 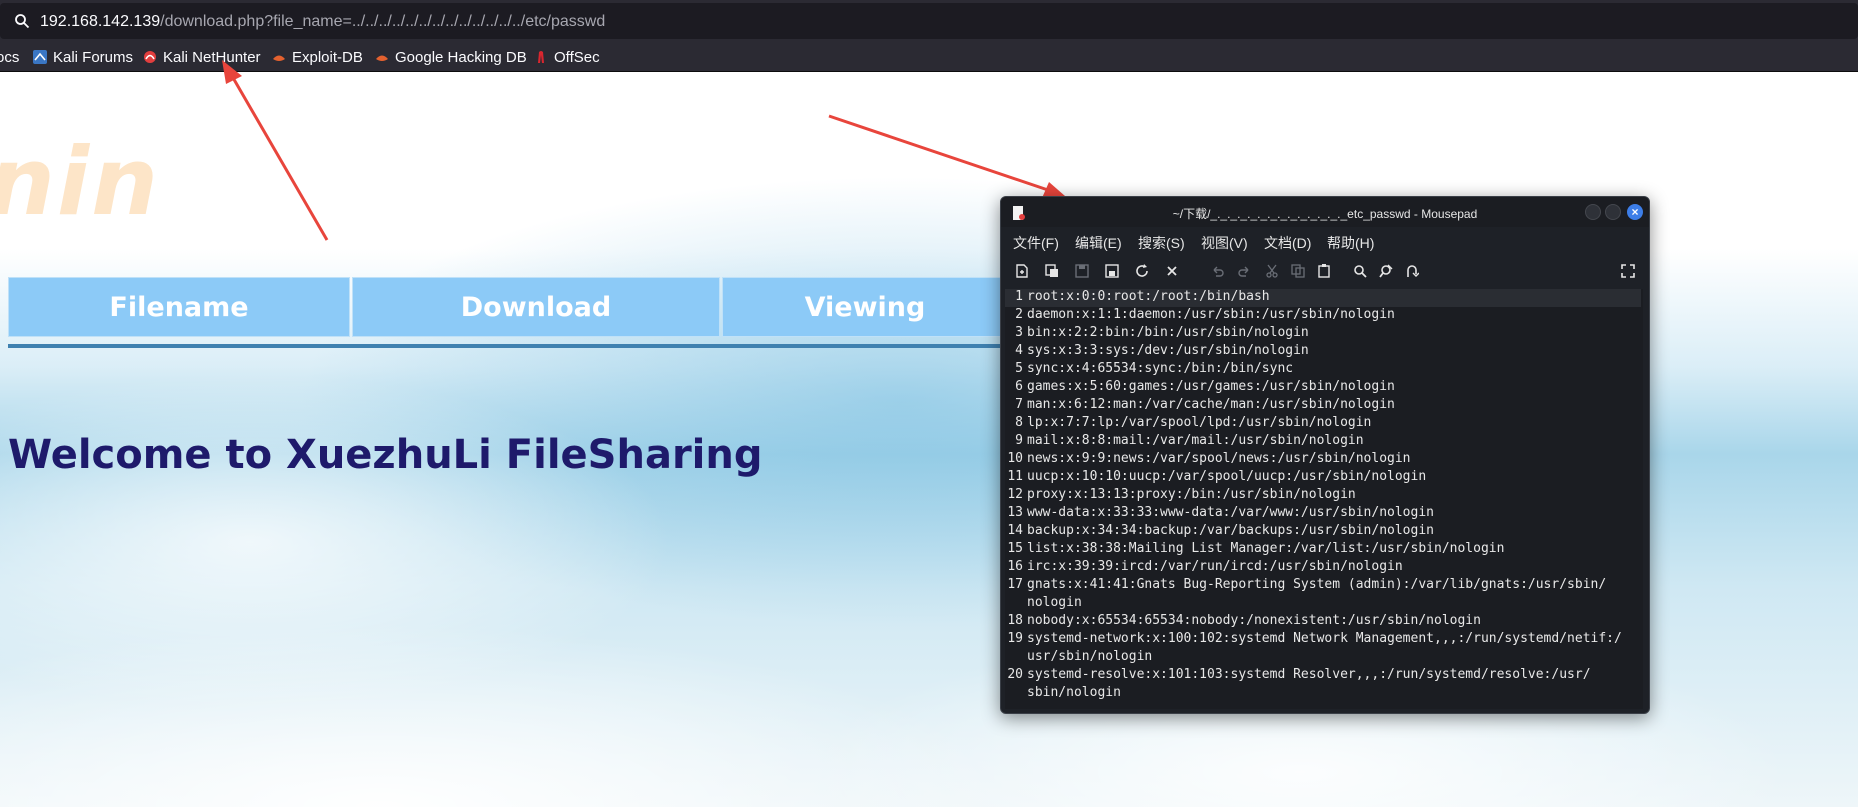 I want to click on cut-icon, so click(x=1272, y=271).